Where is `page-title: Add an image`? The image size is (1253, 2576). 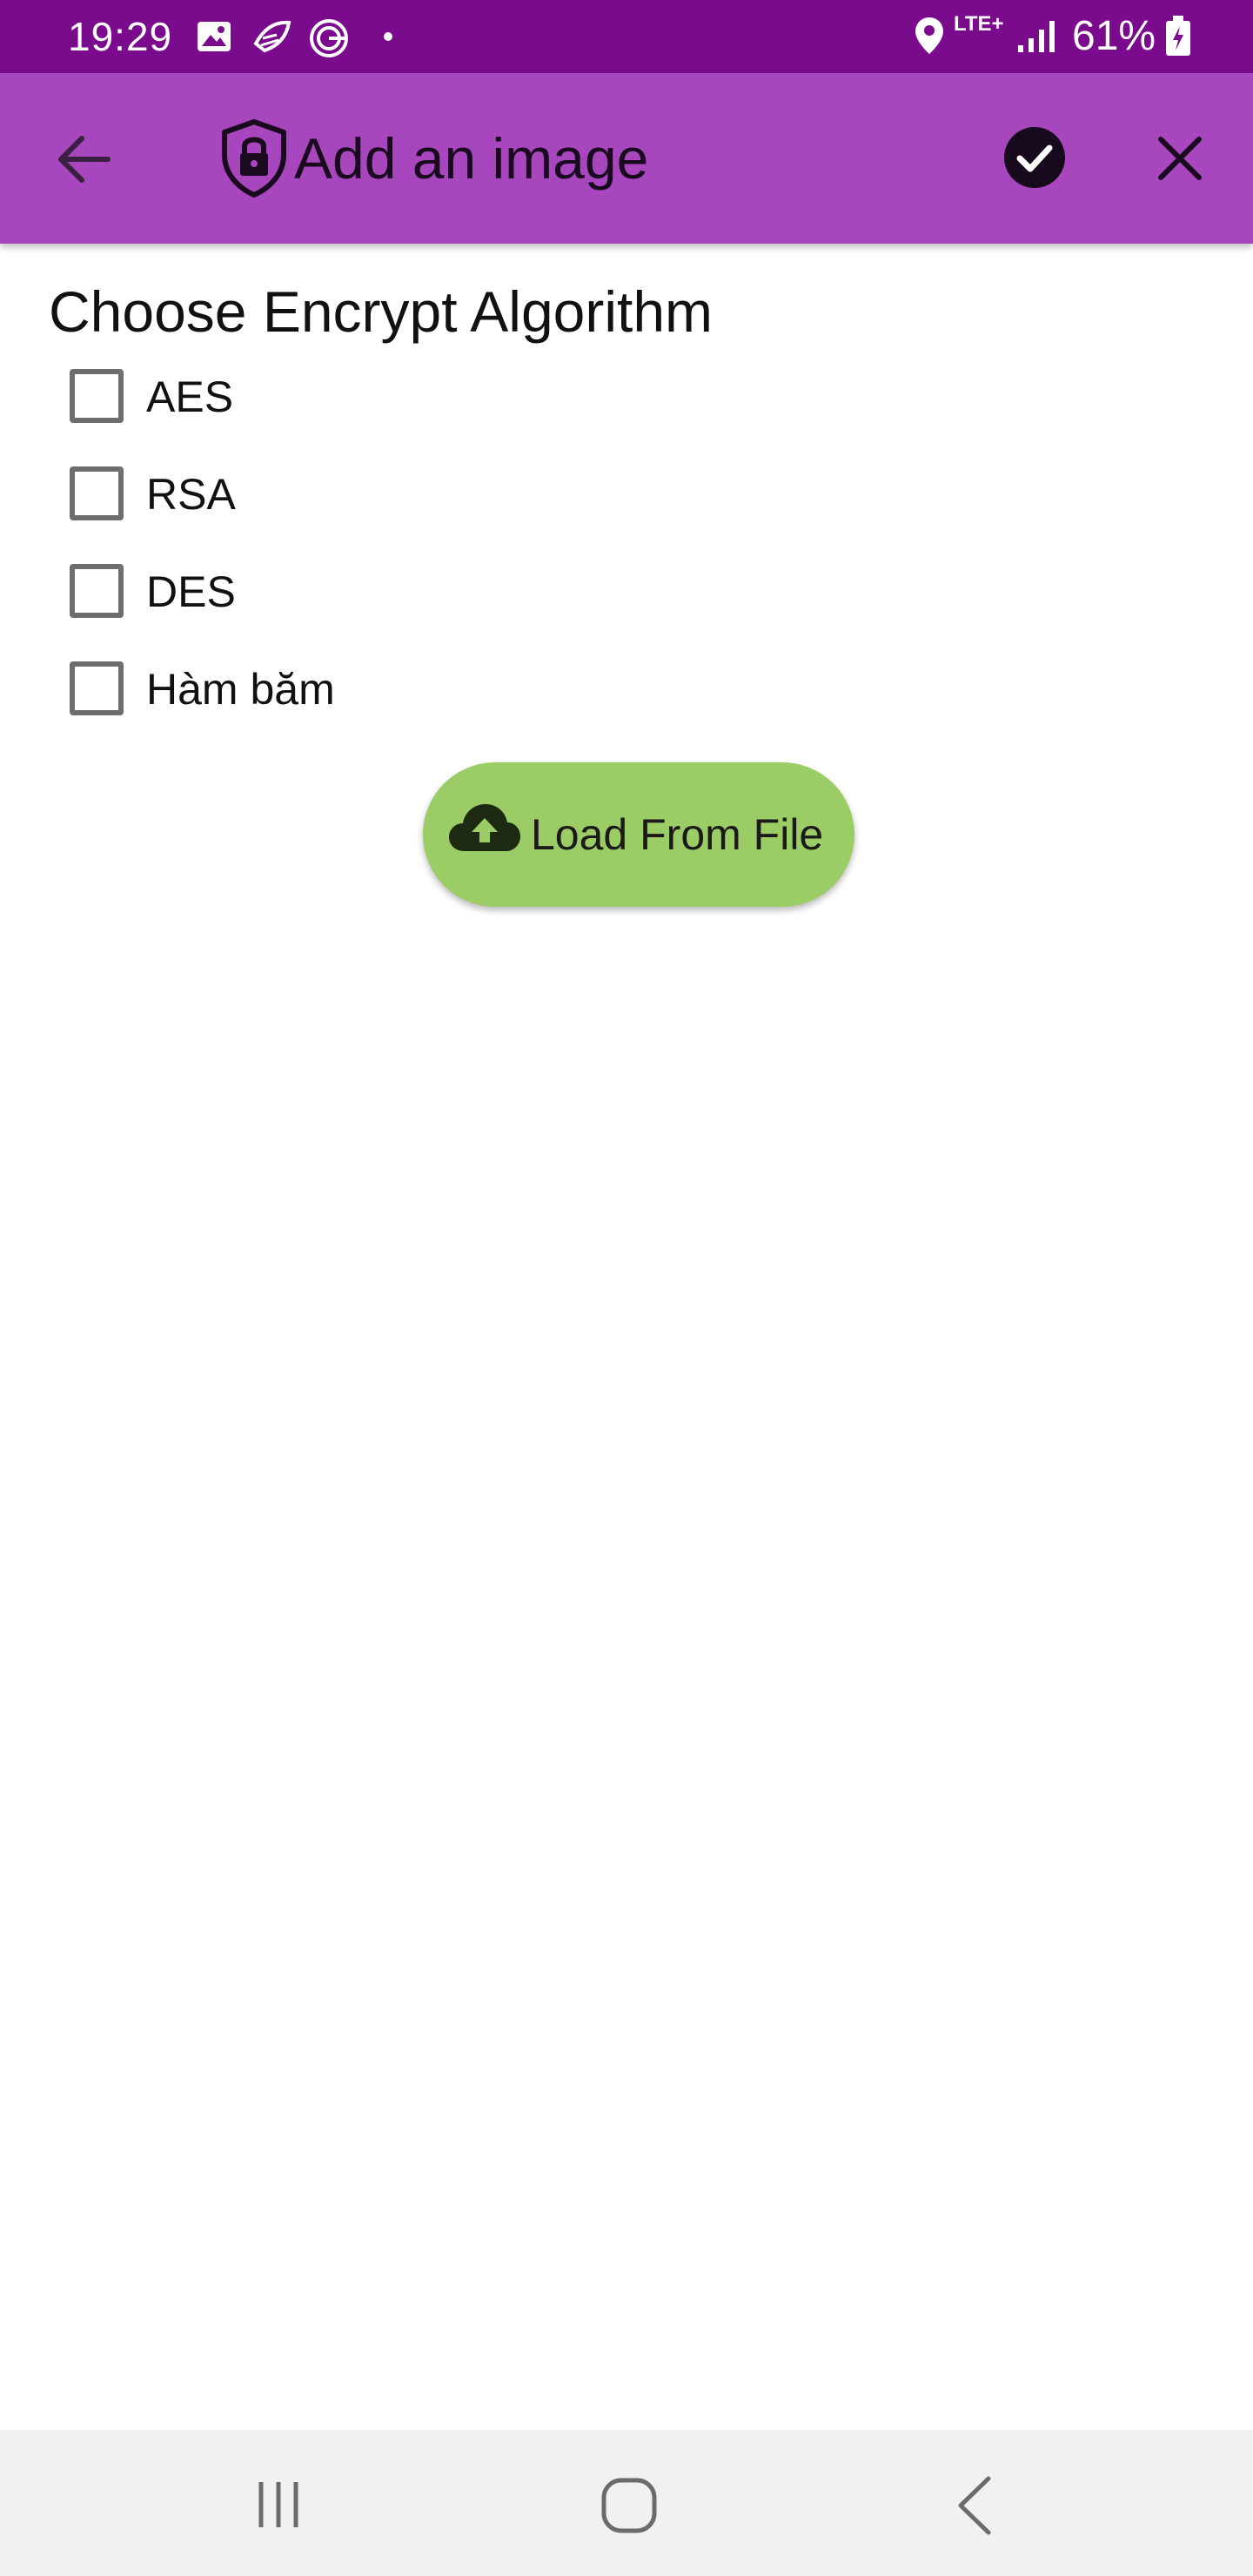
page-title: Add an image is located at coordinates (471, 158).